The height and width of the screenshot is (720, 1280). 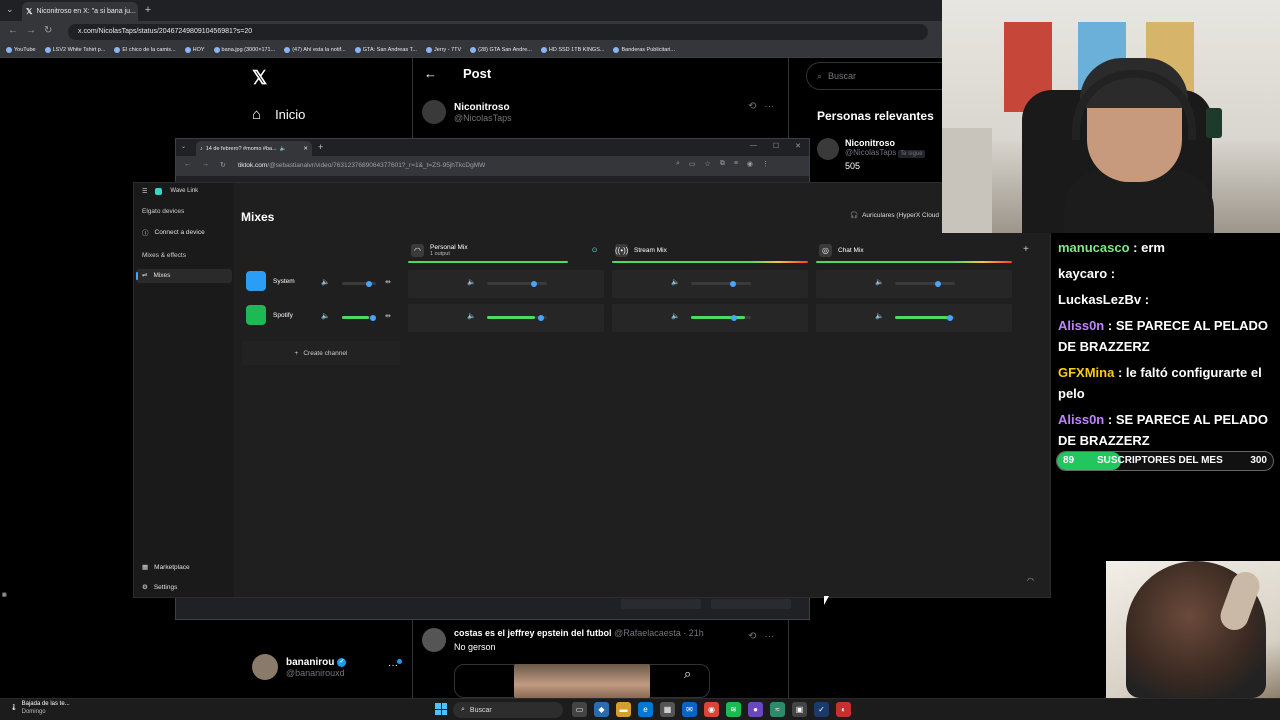 I want to click on search-input: ⌕ Buscar, so click(x=881, y=76).